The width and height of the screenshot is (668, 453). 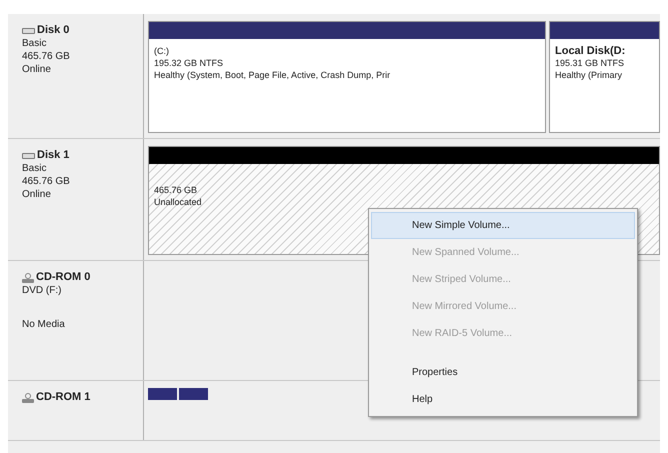 I want to click on volume-label: Local Disk(D:, so click(x=590, y=51).